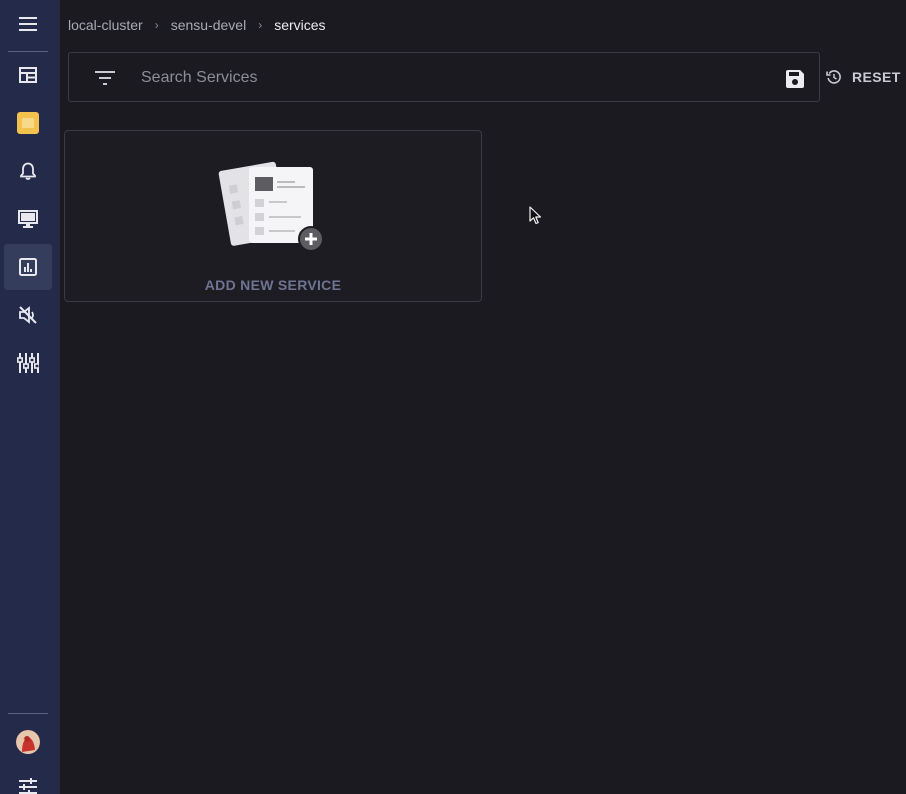  I want to click on avatar, so click(28, 742).